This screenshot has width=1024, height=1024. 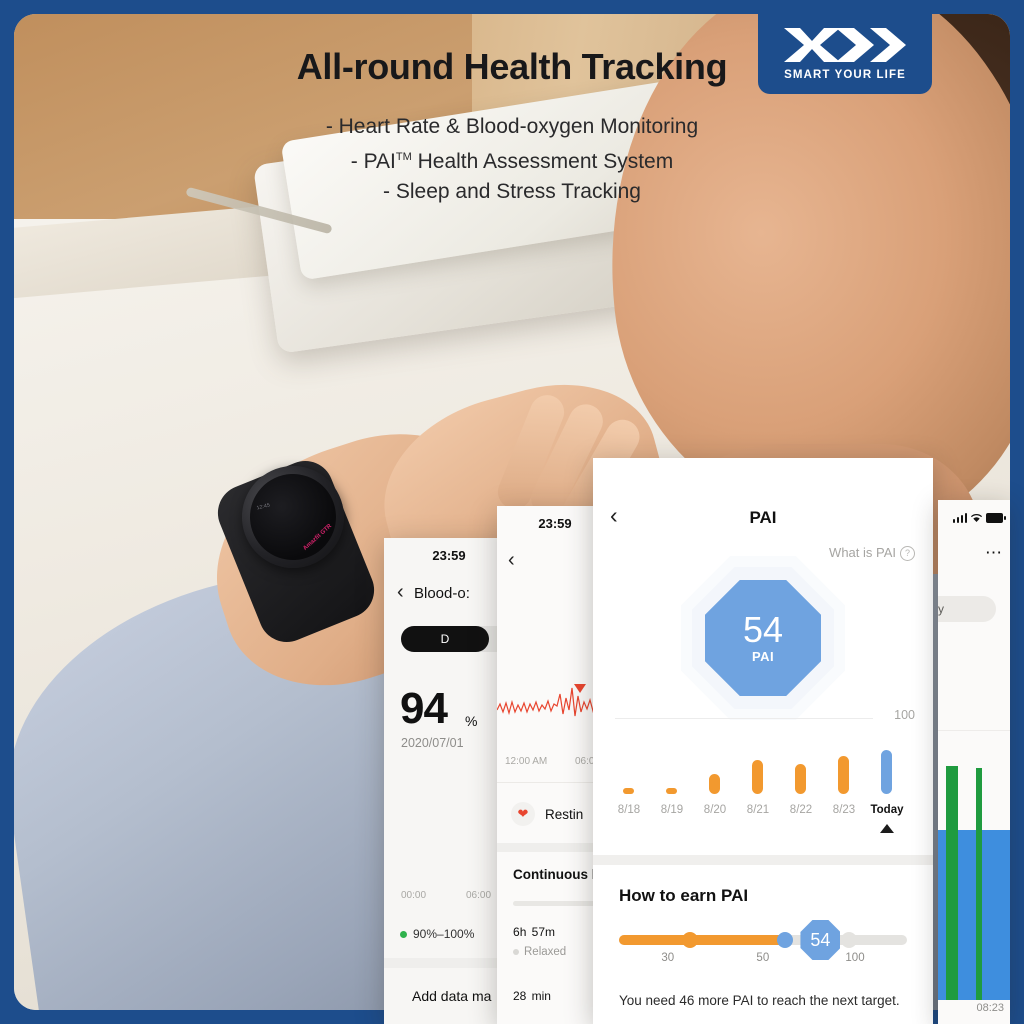 What do you see at coordinates (403, 157) in the screenshot?
I see `trademark-mark: TM` at bounding box center [403, 157].